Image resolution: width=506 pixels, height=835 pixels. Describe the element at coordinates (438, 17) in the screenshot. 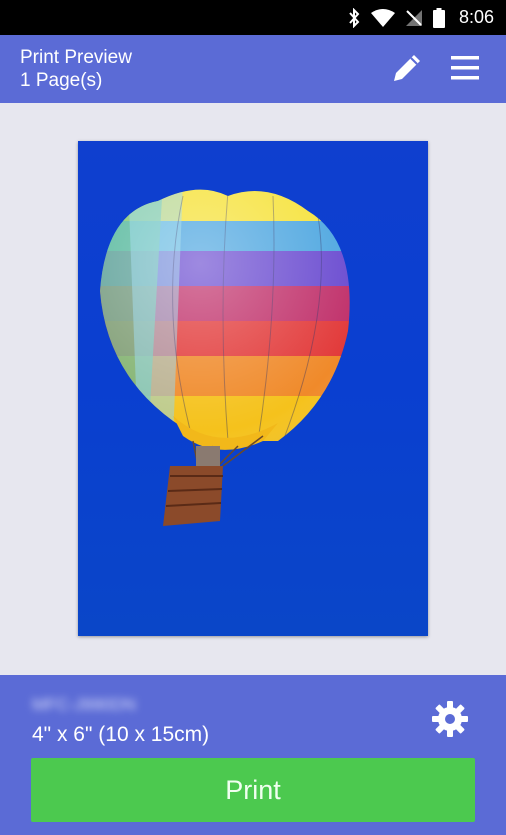

I see `battery-icon` at that location.